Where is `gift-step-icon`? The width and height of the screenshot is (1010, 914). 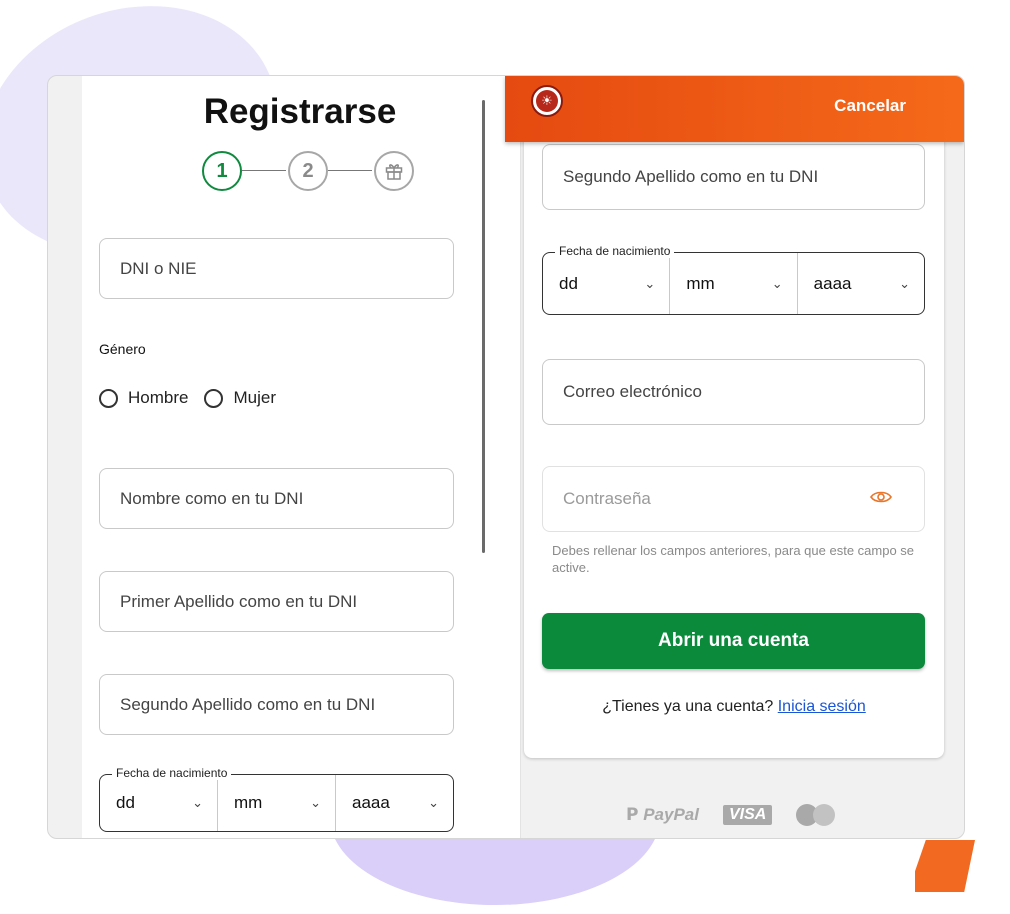
gift-step-icon is located at coordinates (394, 171).